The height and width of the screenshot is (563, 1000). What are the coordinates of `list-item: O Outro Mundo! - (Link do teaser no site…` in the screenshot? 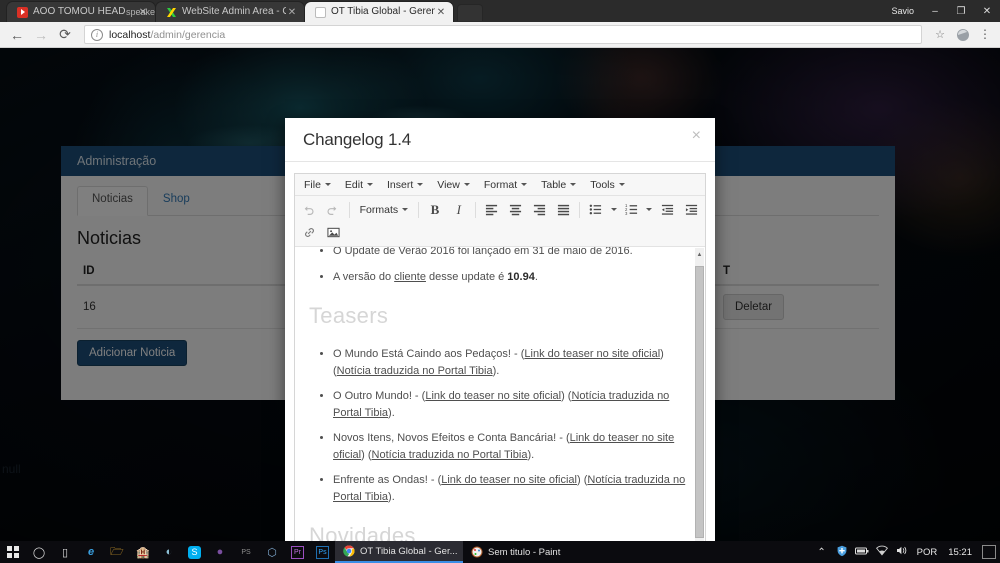 It's located at (512, 404).